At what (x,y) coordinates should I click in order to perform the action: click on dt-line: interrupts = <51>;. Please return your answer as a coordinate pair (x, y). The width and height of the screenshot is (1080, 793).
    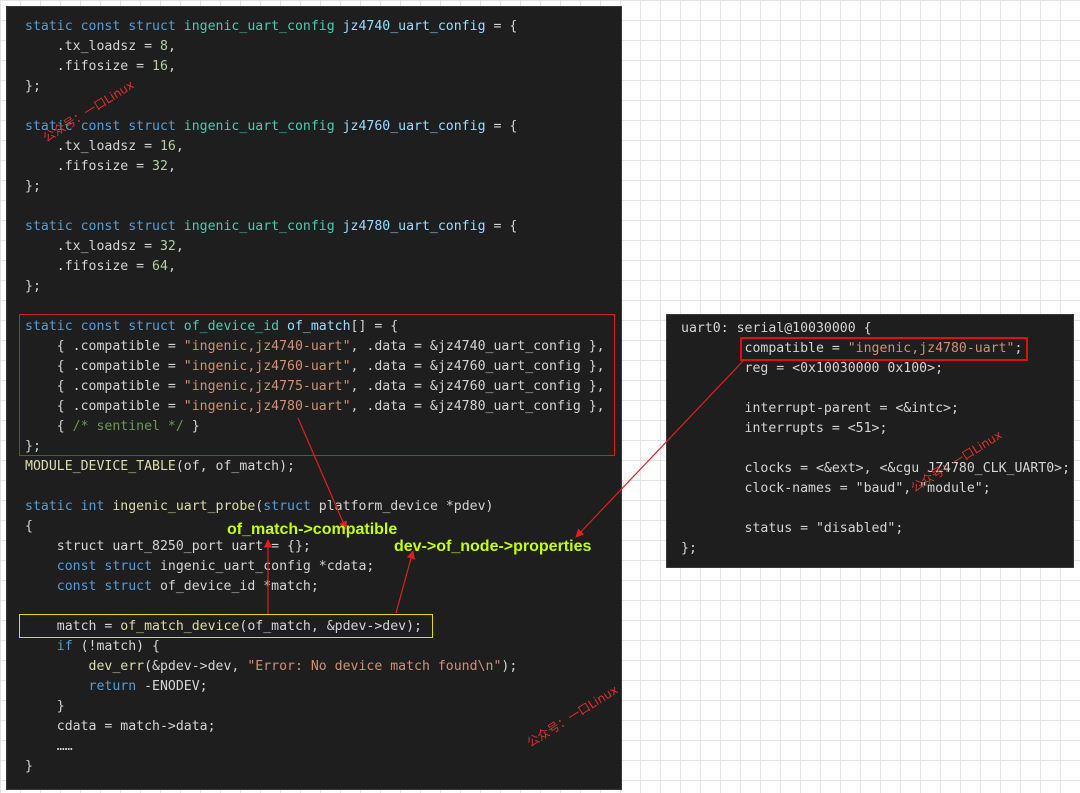
    Looking at the image, I should click on (875, 429).